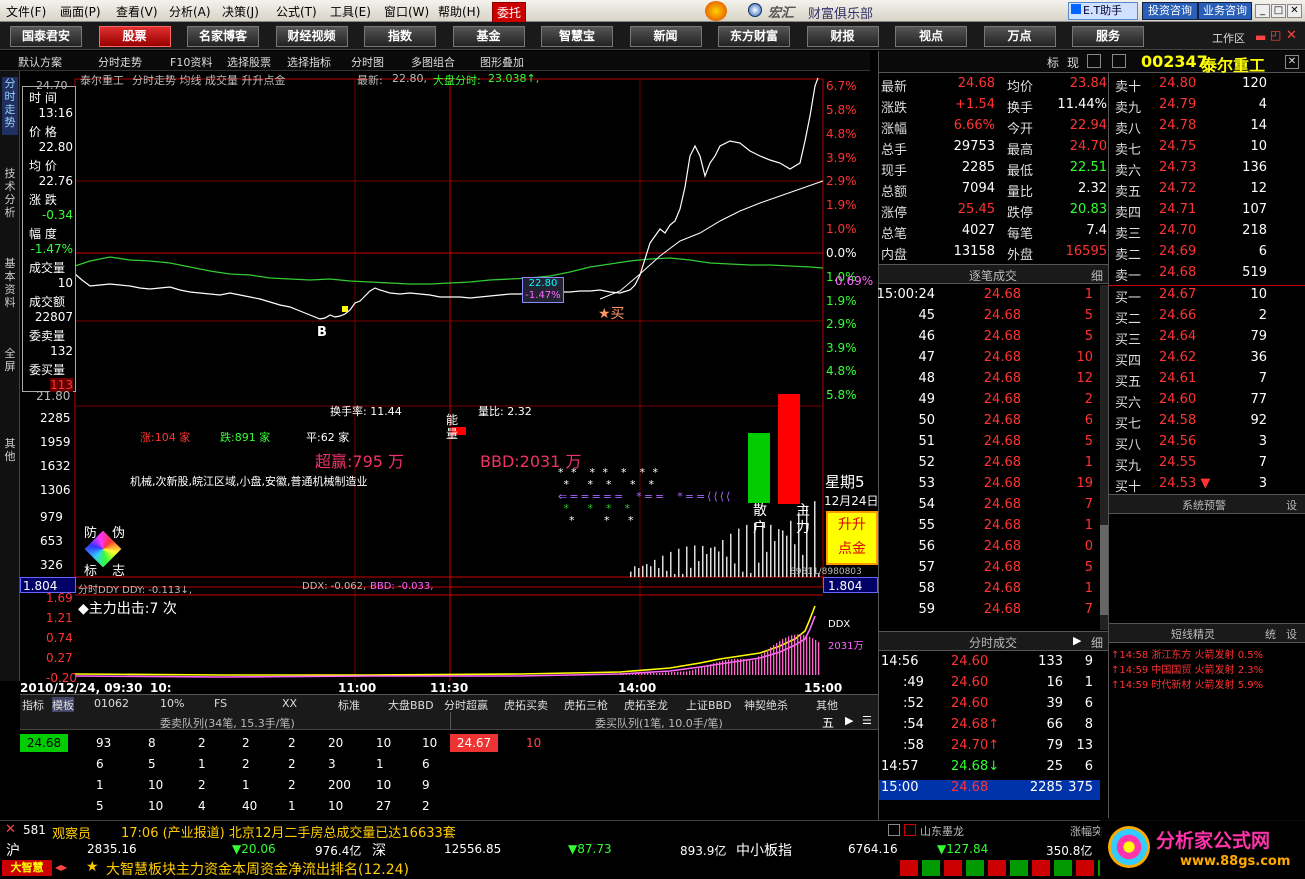  Describe the element at coordinates (249, 62) in the screenshot. I see `subbar-item-3: 选择股票` at that location.